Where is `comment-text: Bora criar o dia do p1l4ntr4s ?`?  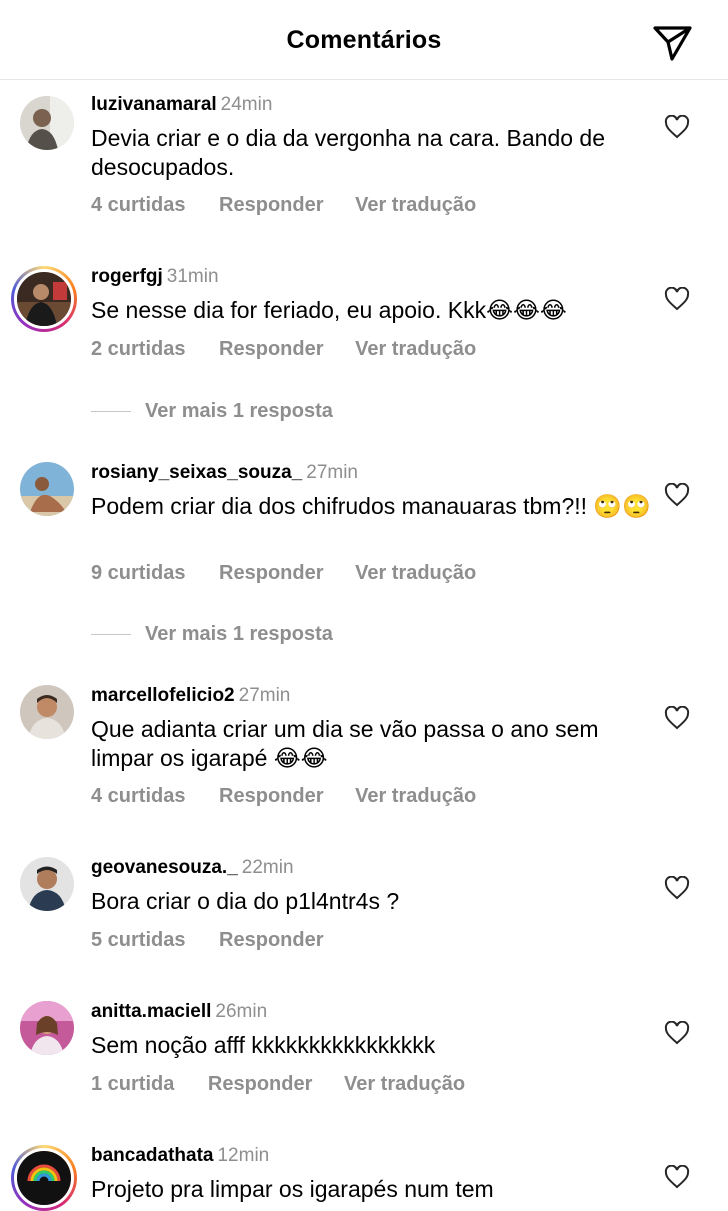 comment-text: Bora criar o dia do p1l4ntr4s ? is located at coordinates (245, 901).